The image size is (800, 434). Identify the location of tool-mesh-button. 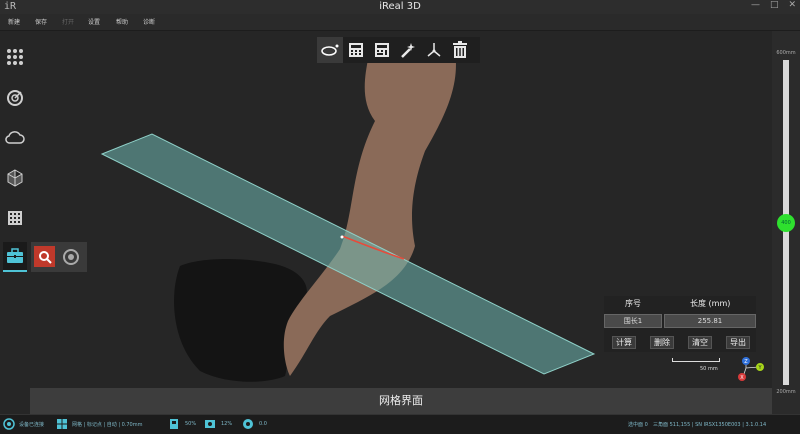
(15, 178).